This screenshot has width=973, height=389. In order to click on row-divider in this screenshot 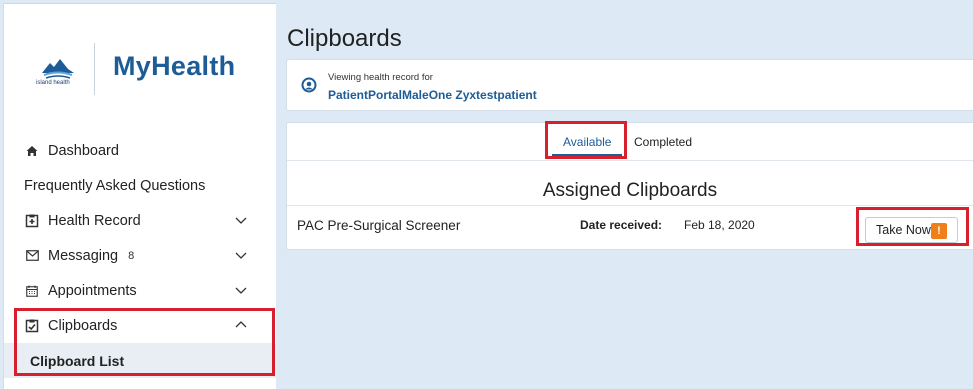, I will do `click(630, 205)`.